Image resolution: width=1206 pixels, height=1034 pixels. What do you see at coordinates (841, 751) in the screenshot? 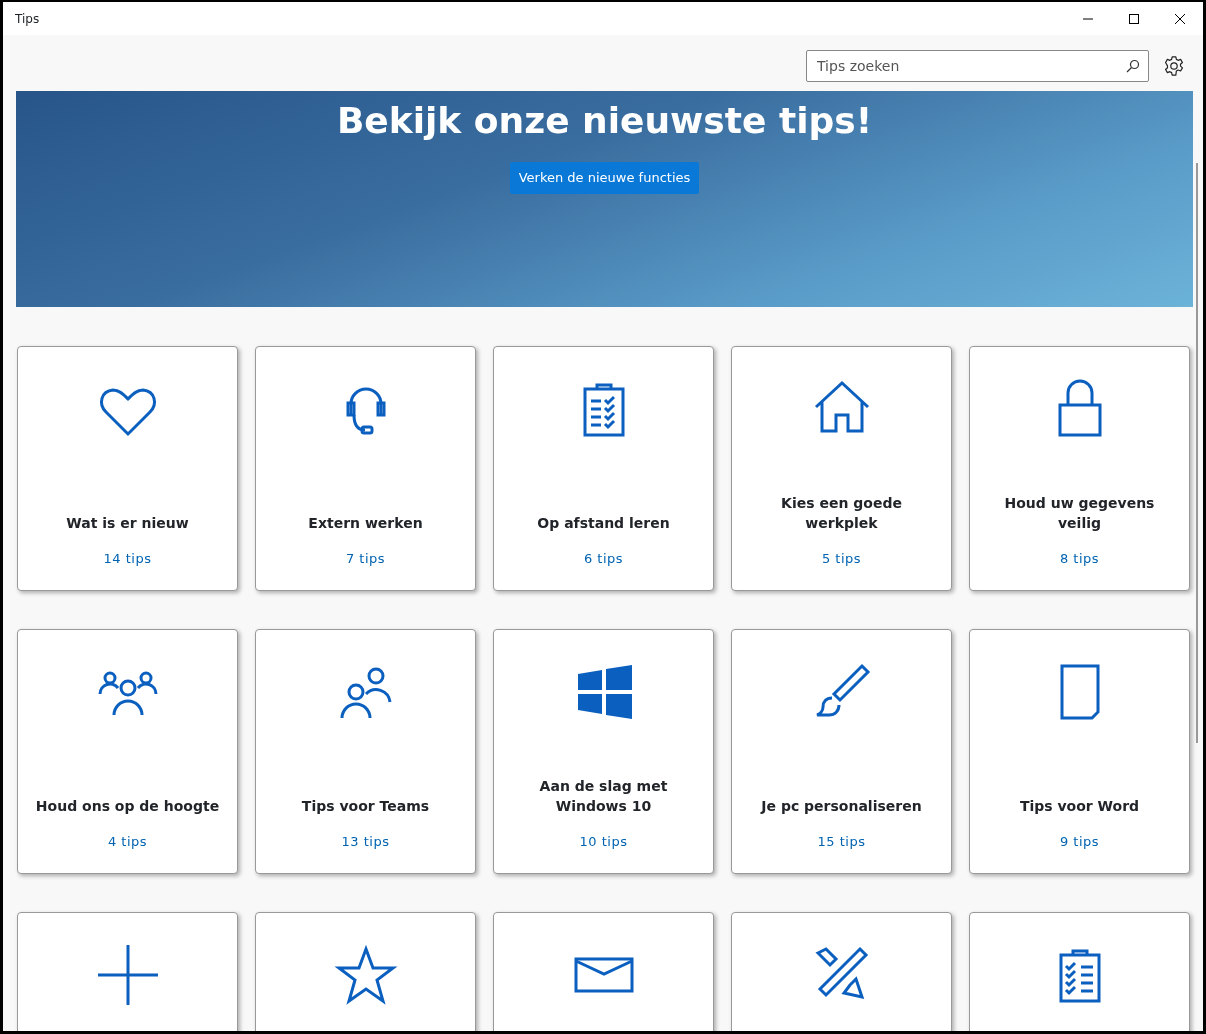
I see `tip-category-card: Je pc personaliseren 15 tips` at bounding box center [841, 751].